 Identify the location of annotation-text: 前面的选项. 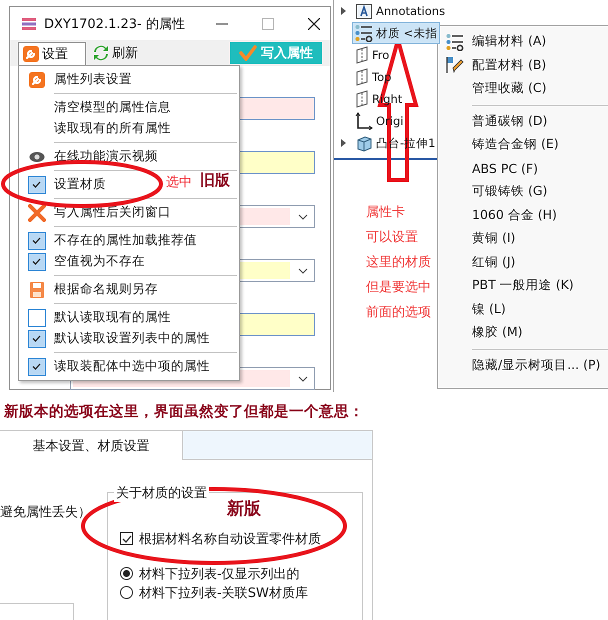
(398, 313).